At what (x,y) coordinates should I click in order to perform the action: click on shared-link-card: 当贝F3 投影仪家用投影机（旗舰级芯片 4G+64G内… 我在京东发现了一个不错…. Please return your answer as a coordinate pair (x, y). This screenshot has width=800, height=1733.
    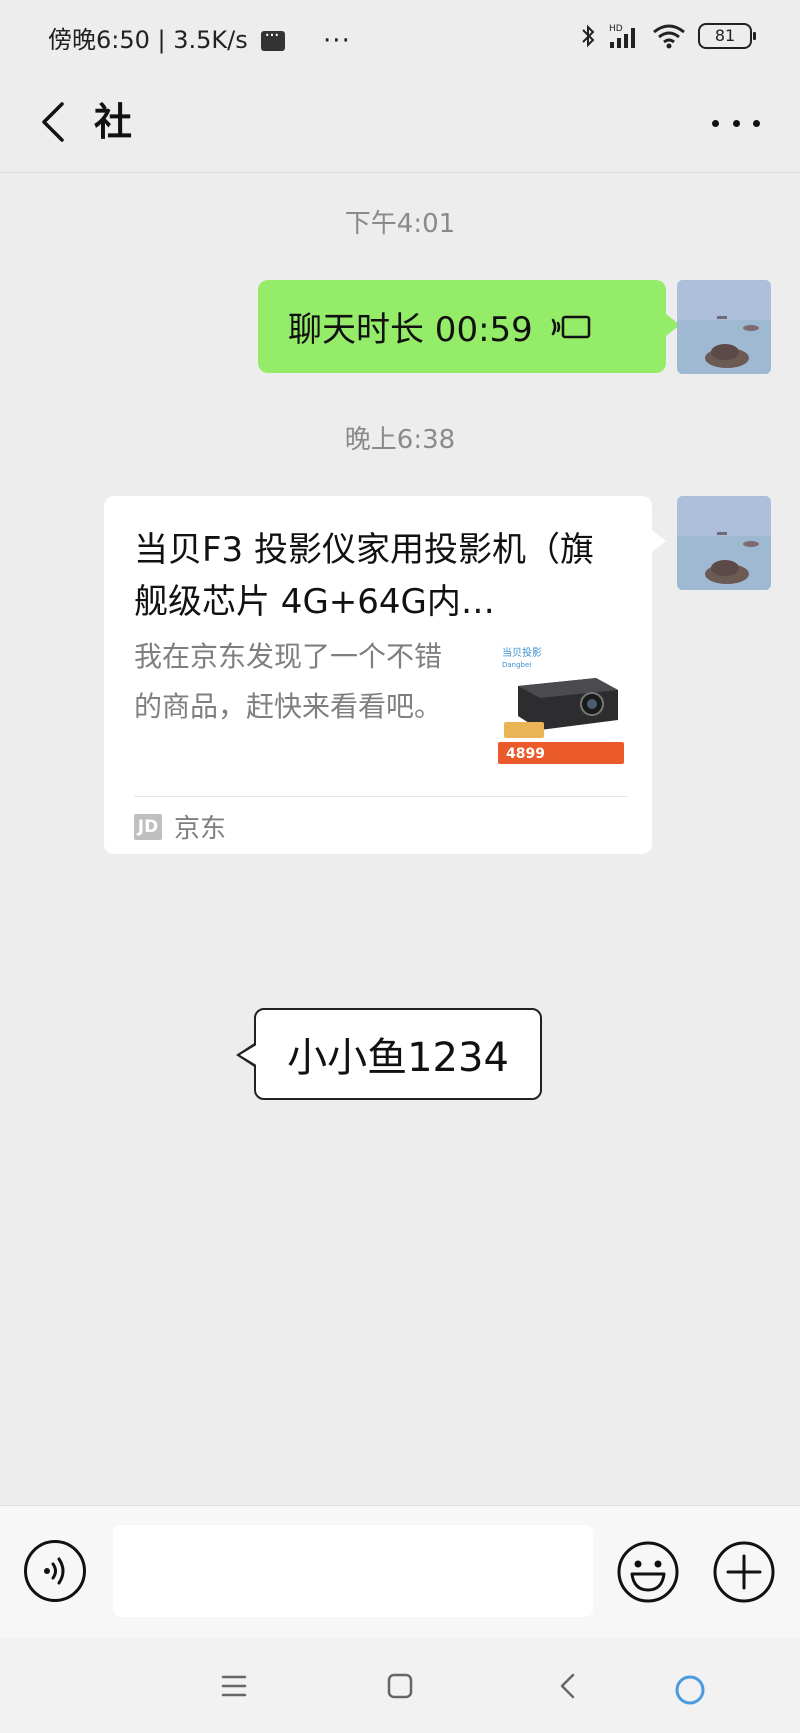
    Looking at the image, I should click on (385, 675).